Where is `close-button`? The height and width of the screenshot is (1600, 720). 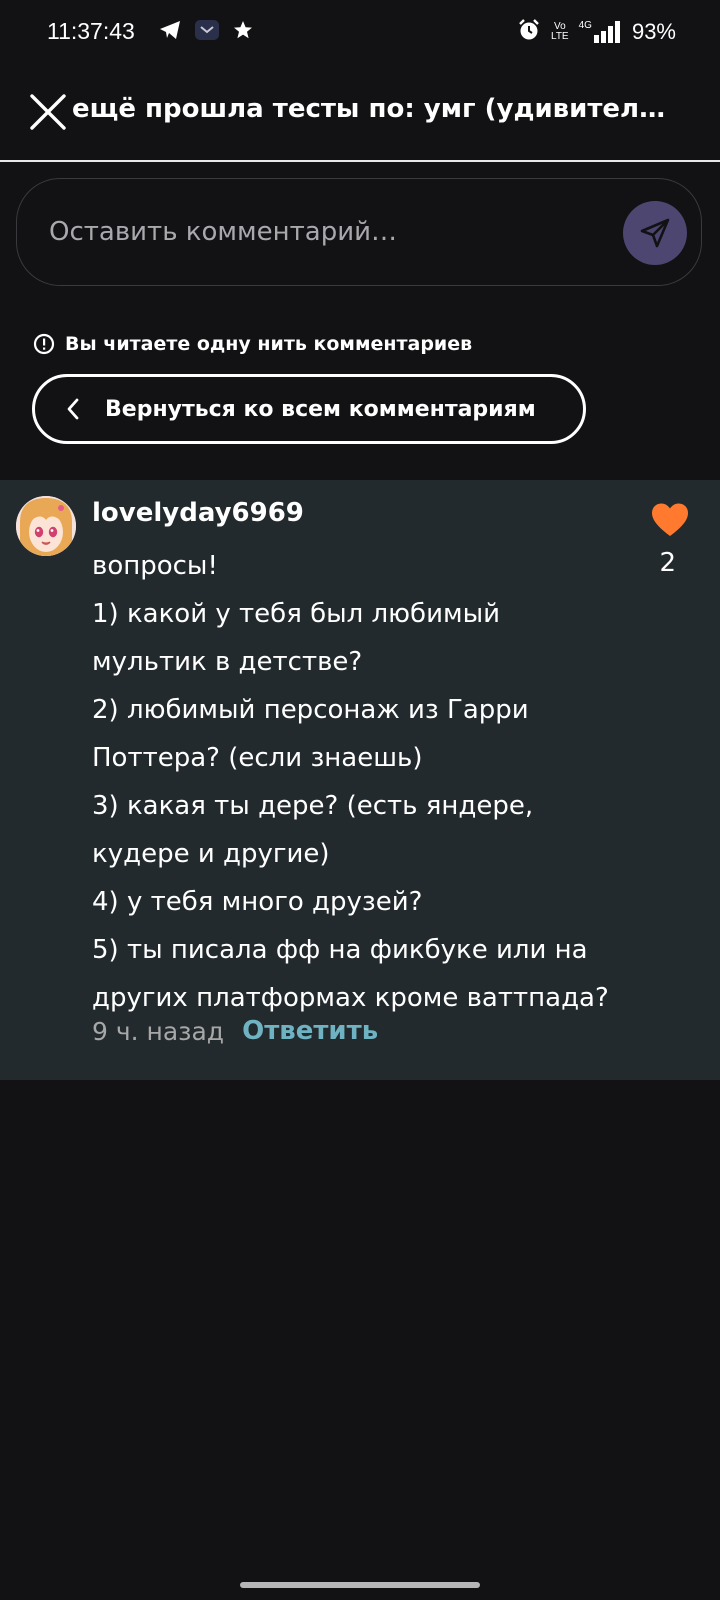
close-button is located at coordinates (48, 112).